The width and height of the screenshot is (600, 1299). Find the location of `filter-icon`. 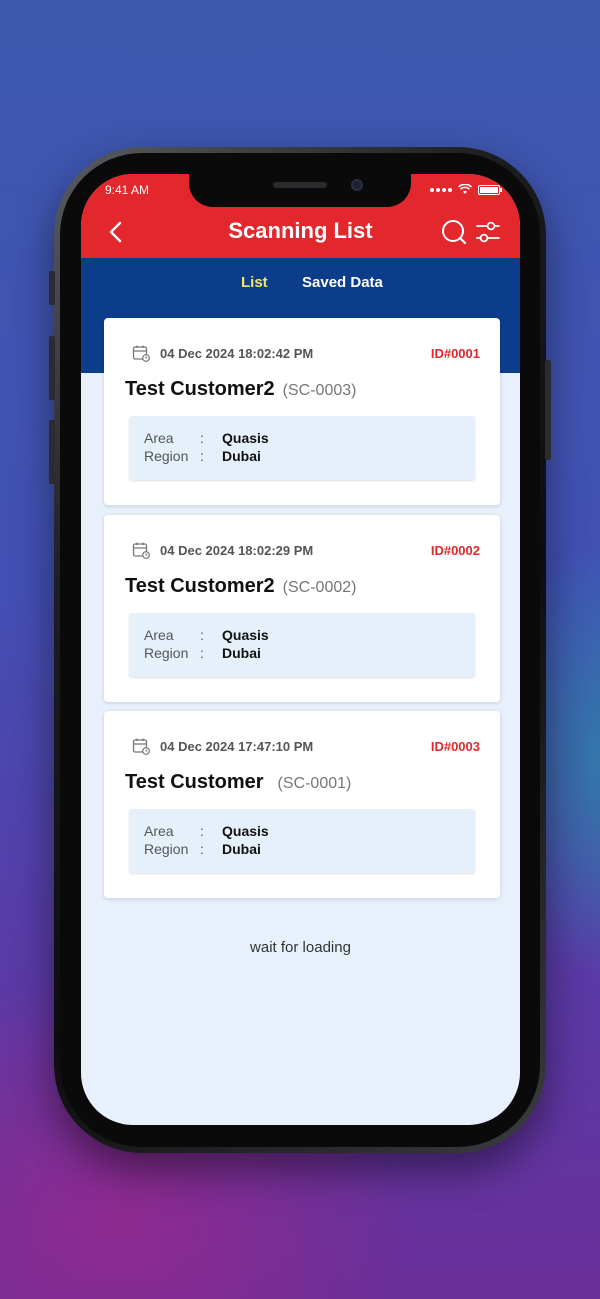

filter-icon is located at coordinates (488, 232).